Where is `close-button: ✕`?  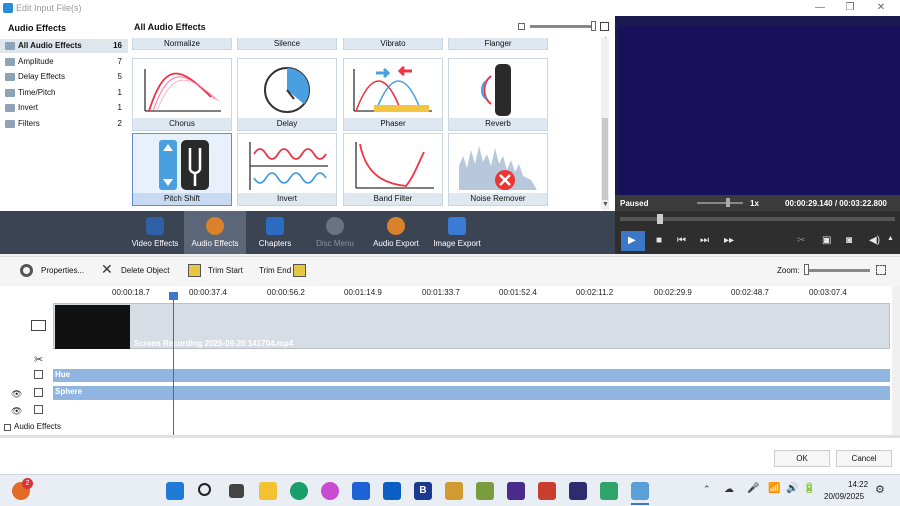
close-button: ✕ is located at coordinates (881, 8).